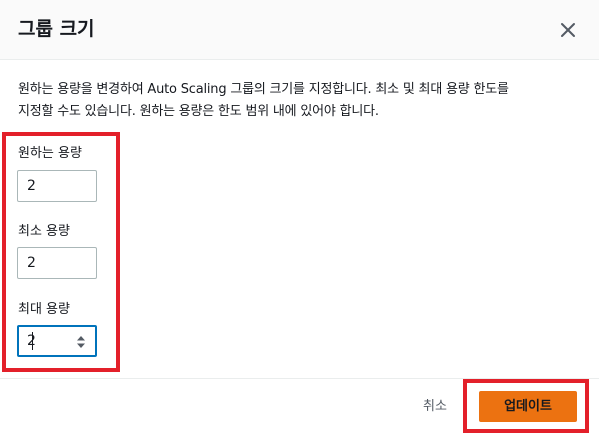 This screenshot has width=599, height=433. What do you see at coordinates (57, 263) in the screenshot?
I see `min-capacity-input` at bounding box center [57, 263].